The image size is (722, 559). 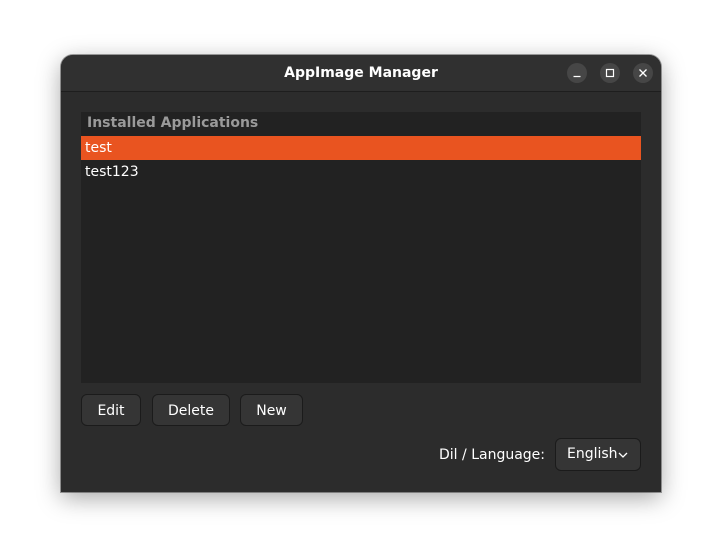 What do you see at coordinates (271, 410) in the screenshot?
I see `new-button: New` at bounding box center [271, 410].